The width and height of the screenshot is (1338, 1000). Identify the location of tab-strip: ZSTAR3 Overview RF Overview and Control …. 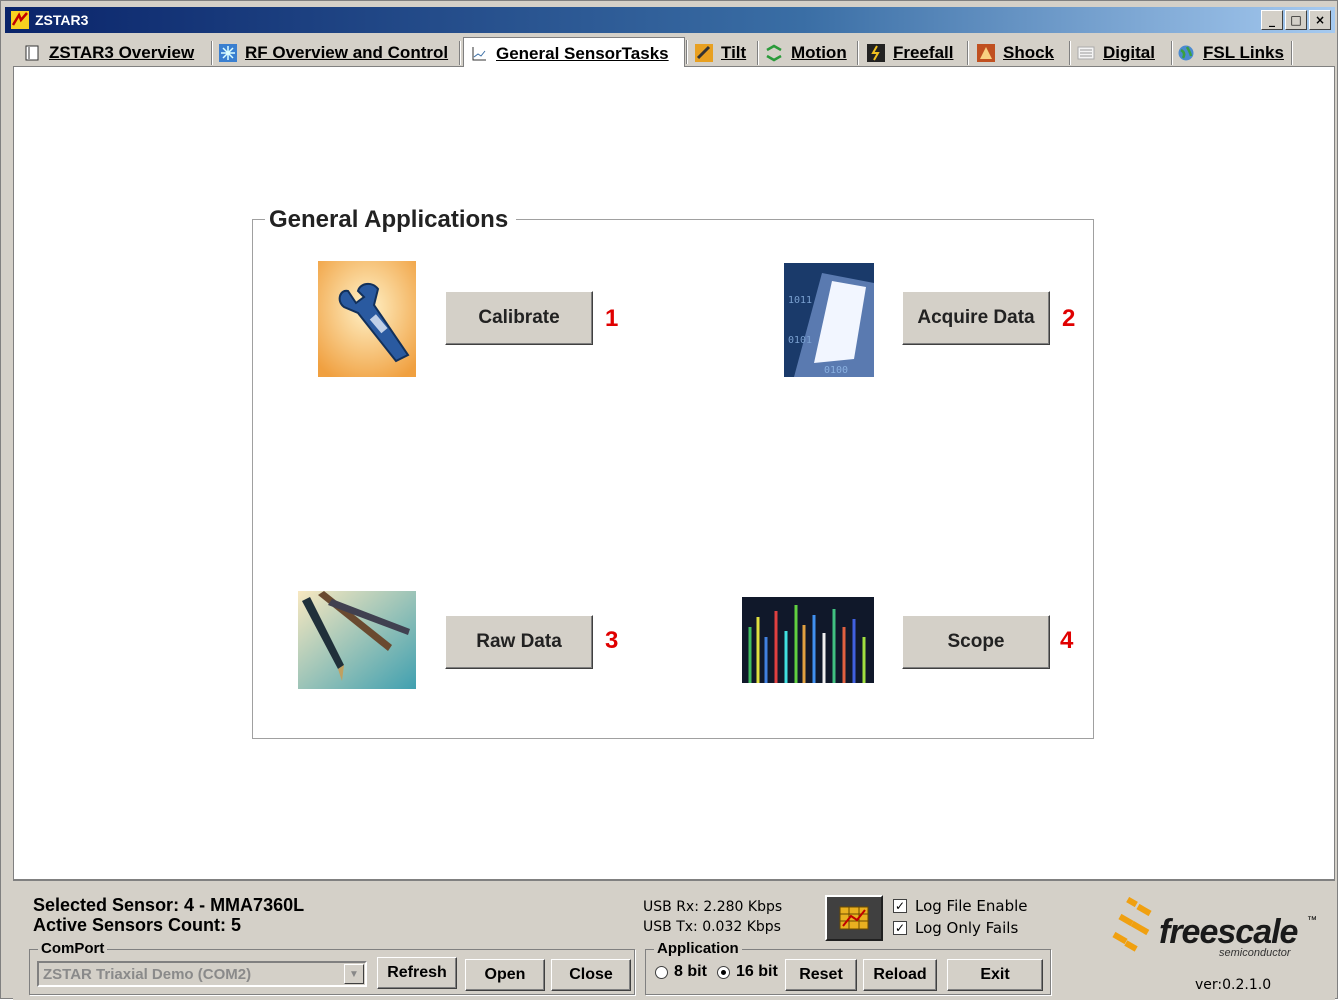
(674, 53).